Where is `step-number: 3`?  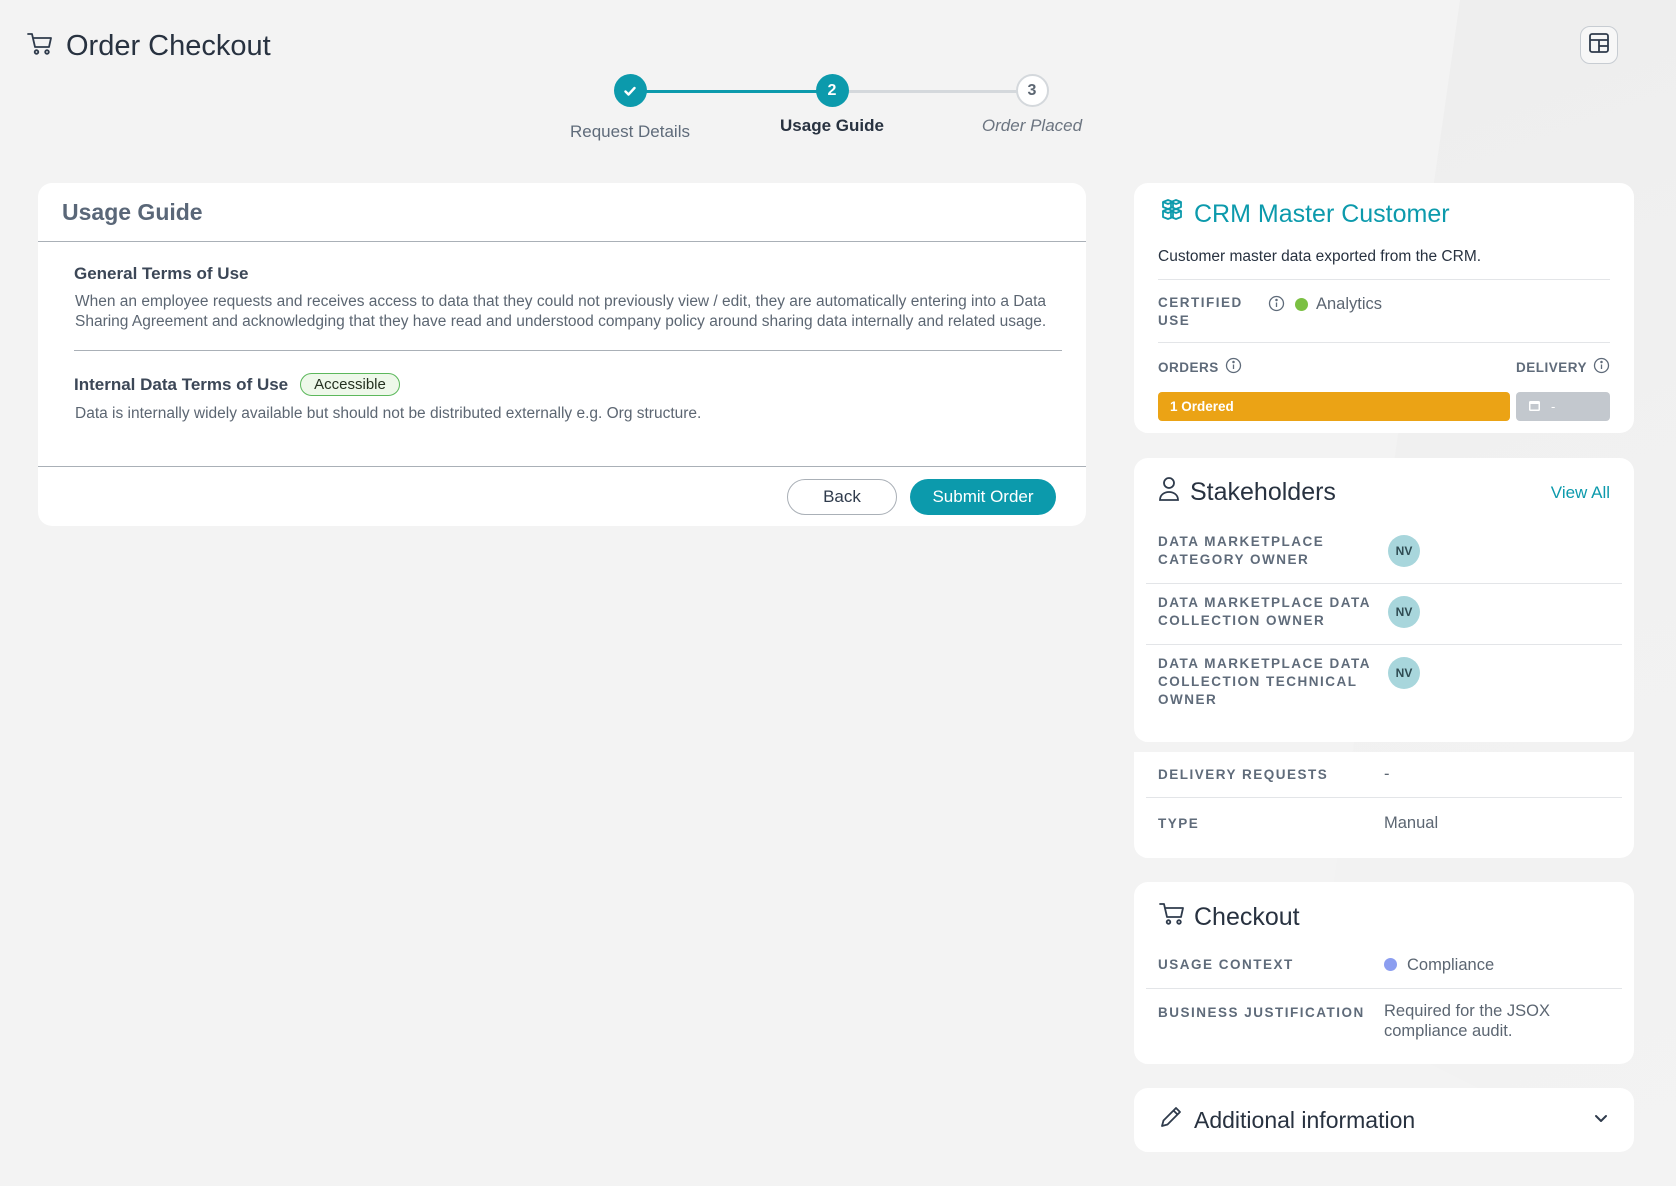 step-number: 3 is located at coordinates (1032, 90).